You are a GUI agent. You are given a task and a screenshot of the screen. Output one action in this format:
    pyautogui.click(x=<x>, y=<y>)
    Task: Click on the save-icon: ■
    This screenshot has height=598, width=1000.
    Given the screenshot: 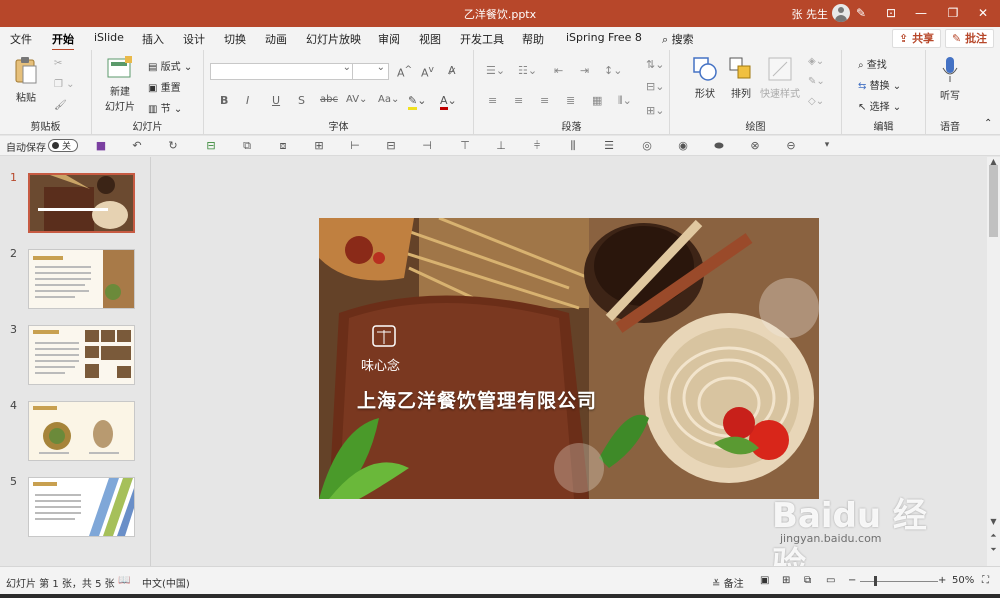 What is the action you would take?
    pyautogui.click(x=101, y=145)
    